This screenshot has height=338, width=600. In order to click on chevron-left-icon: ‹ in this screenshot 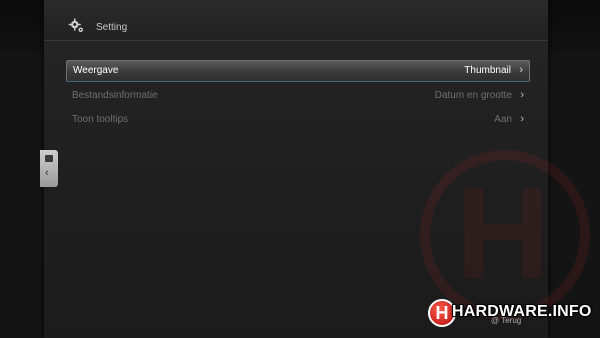, I will do `click(47, 173)`.